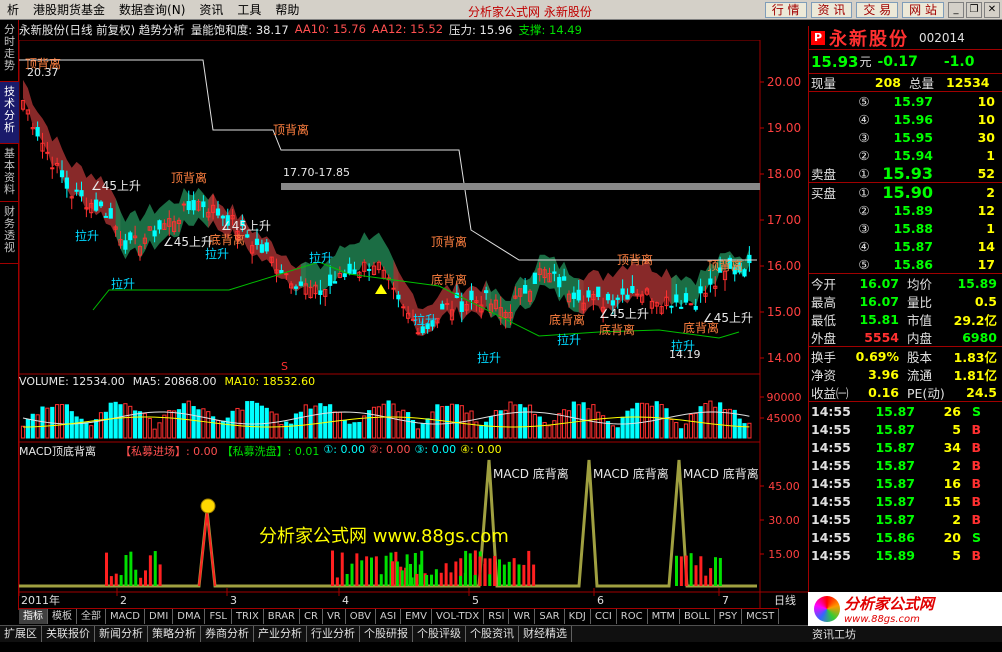  Describe the element at coordinates (62, 616) in the screenshot. I see `indicator-tab-1: 模板` at that location.